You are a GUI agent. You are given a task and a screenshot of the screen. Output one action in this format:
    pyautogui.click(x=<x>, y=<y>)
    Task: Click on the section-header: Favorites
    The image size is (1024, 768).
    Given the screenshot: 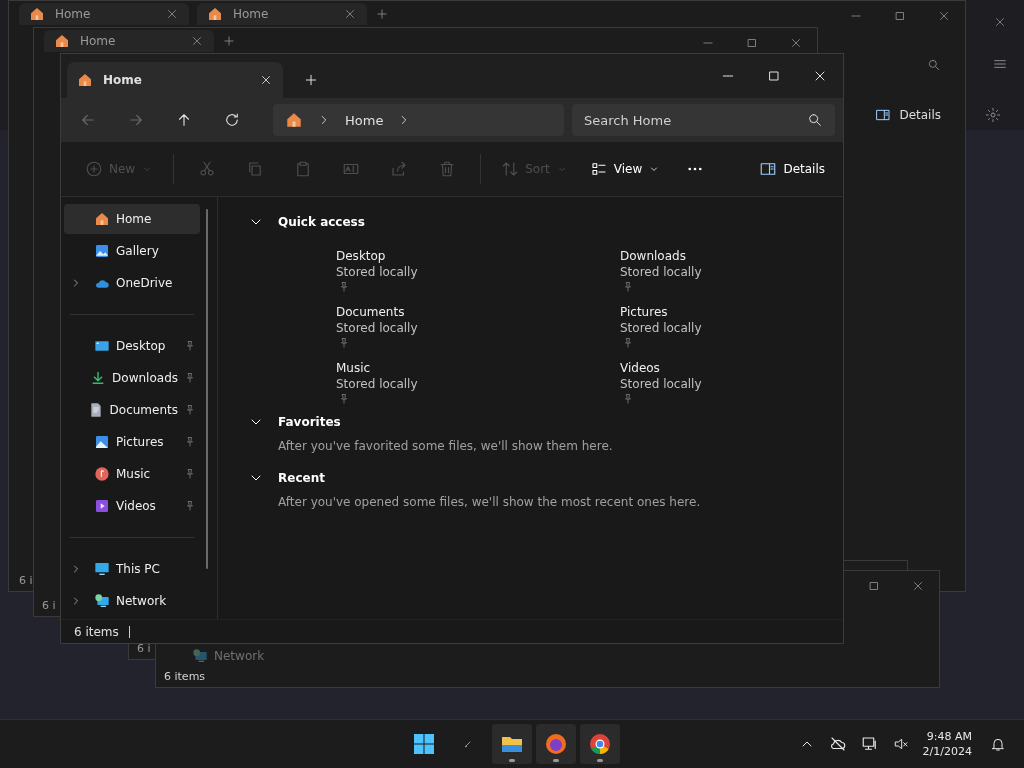 What is the action you would take?
    pyautogui.click(x=545, y=422)
    